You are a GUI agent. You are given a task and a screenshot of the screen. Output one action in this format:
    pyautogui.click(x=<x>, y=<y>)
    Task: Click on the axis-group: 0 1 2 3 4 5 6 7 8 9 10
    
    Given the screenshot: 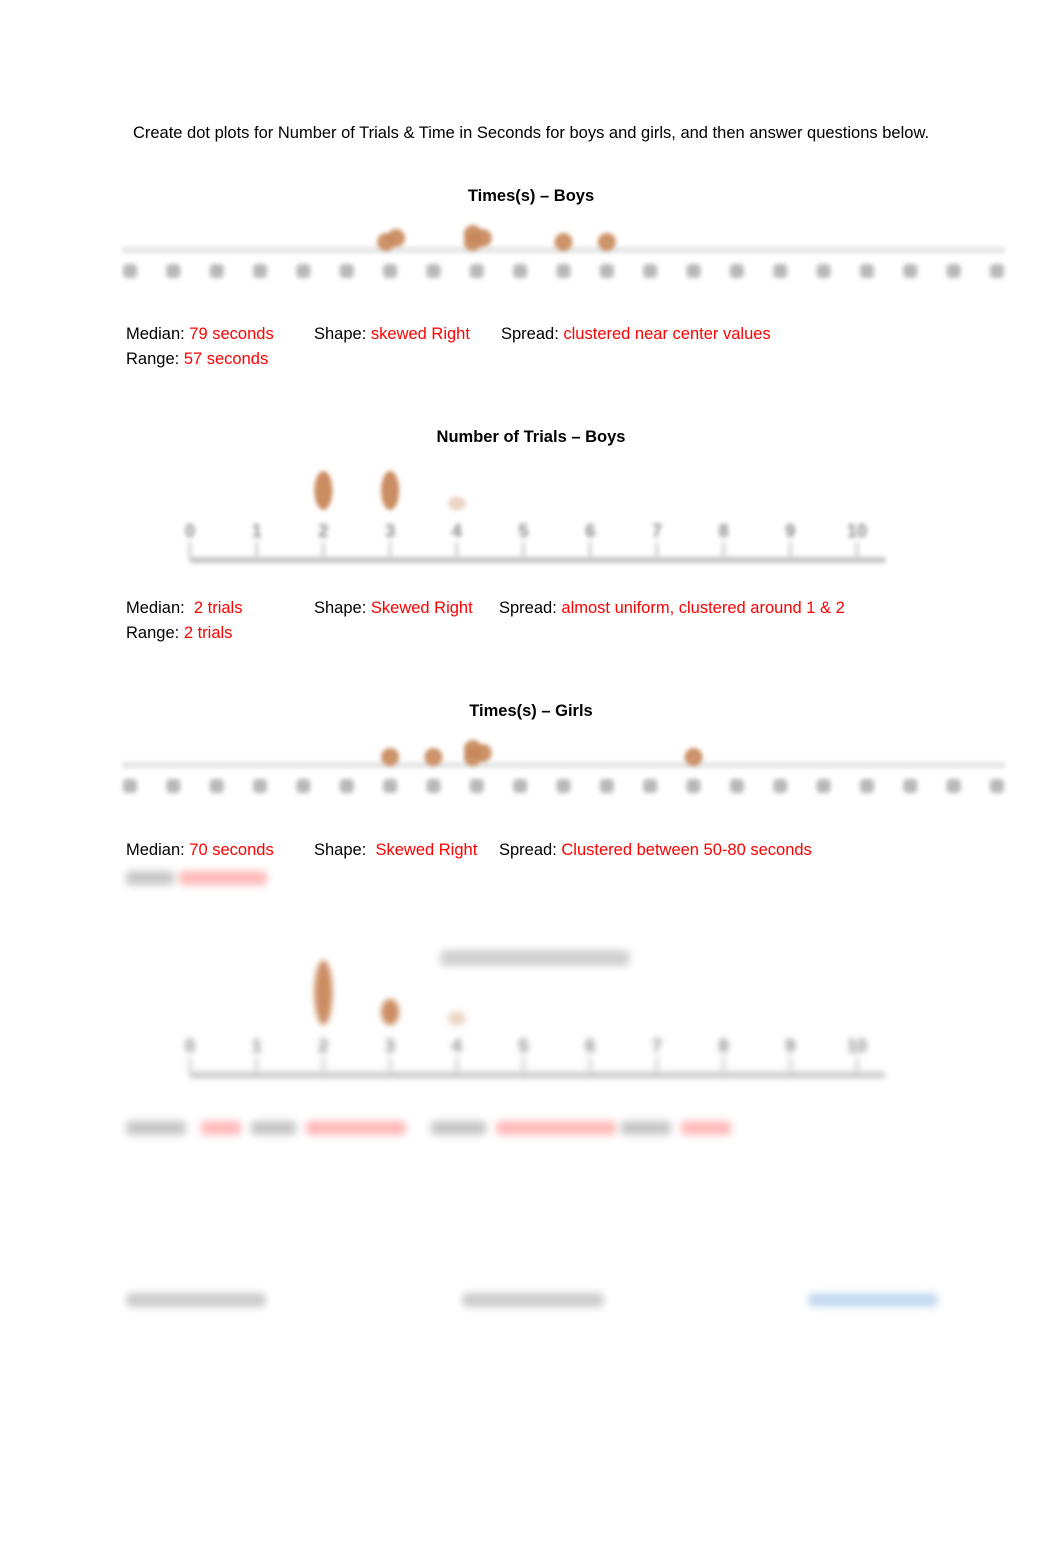 What is the action you would take?
    pyautogui.click(x=535, y=1057)
    